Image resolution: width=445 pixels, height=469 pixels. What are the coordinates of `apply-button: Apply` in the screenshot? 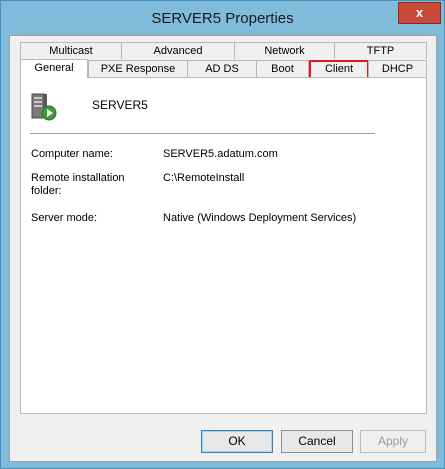 It's located at (393, 441).